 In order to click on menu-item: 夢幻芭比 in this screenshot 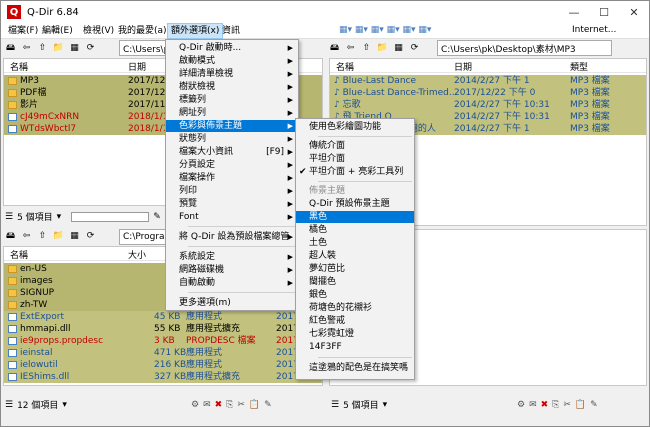, I will do `click(355, 269)`.